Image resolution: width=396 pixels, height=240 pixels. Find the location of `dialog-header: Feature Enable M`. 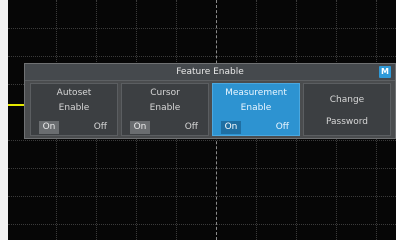

dialog-header: Feature Enable M is located at coordinates (210, 72).